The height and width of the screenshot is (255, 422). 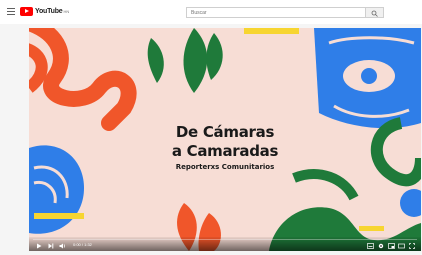 What do you see at coordinates (66, 11) in the screenshot?
I see `logo-country-code: HN` at bounding box center [66, 11].